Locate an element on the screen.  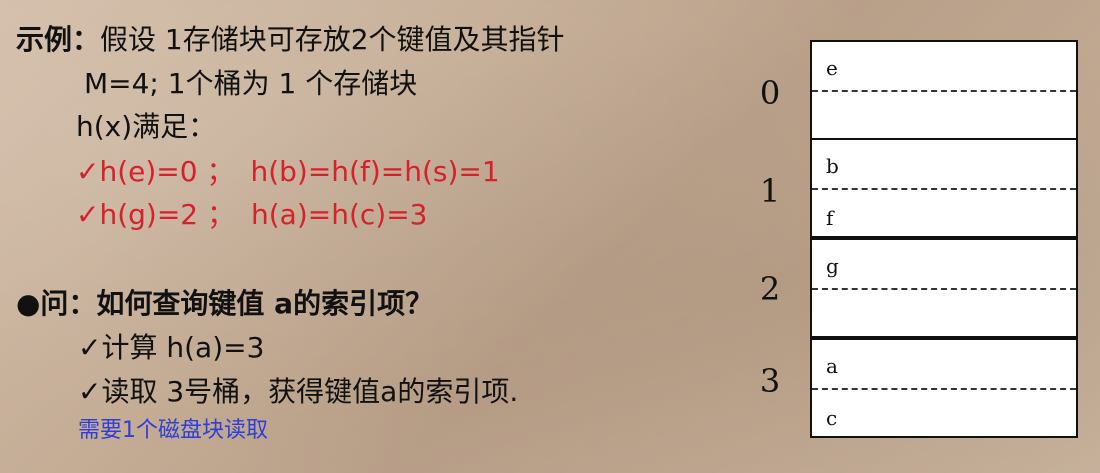
bucket-3-divider is located at coordinates (944, 389).